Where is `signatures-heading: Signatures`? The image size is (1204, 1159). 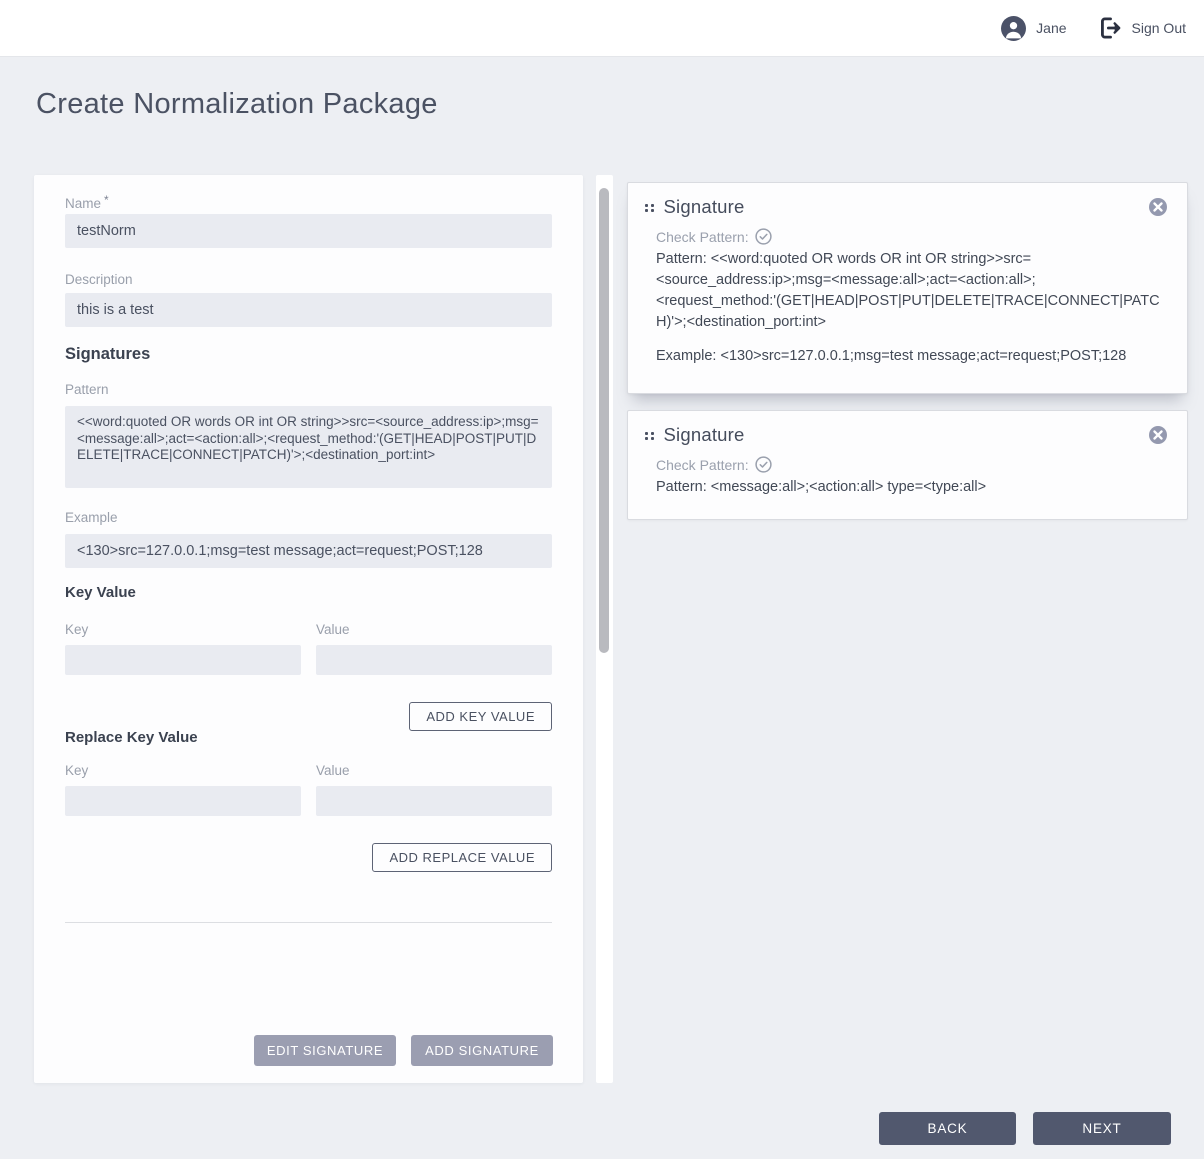
signatures-heading: Signatures is located at coordinates (108, 354).